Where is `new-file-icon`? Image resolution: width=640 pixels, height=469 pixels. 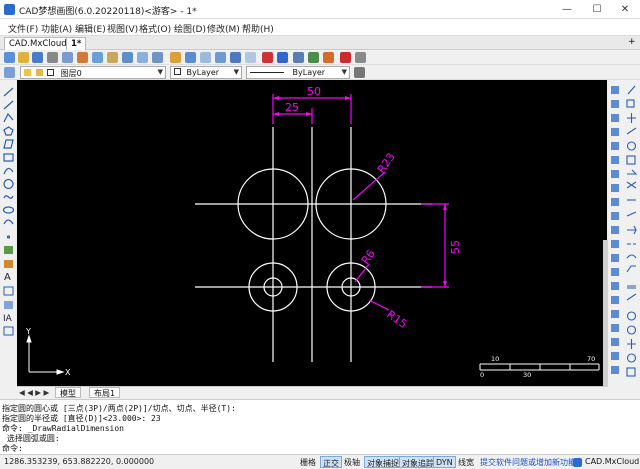
new-file-icon is located at coordinates (9, 57).